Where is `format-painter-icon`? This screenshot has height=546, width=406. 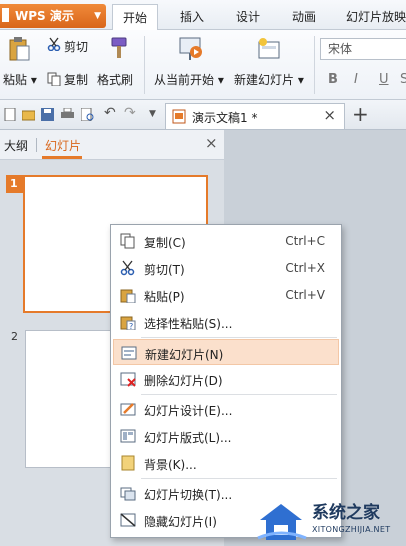
format-painter-icon is located at coordinates (119, 48).